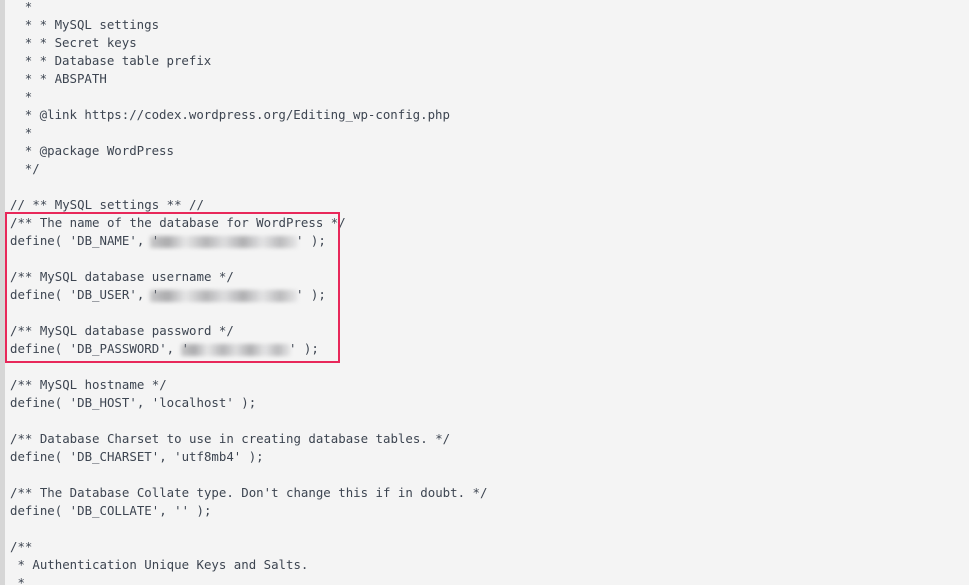 The height and width of the screenshot is (585, 969). Describe the element at coordinates (159, 564) in the screenshot. I see `code-line-auth-keys-title: * Authentication Unique Keys and Salts.` at that location.